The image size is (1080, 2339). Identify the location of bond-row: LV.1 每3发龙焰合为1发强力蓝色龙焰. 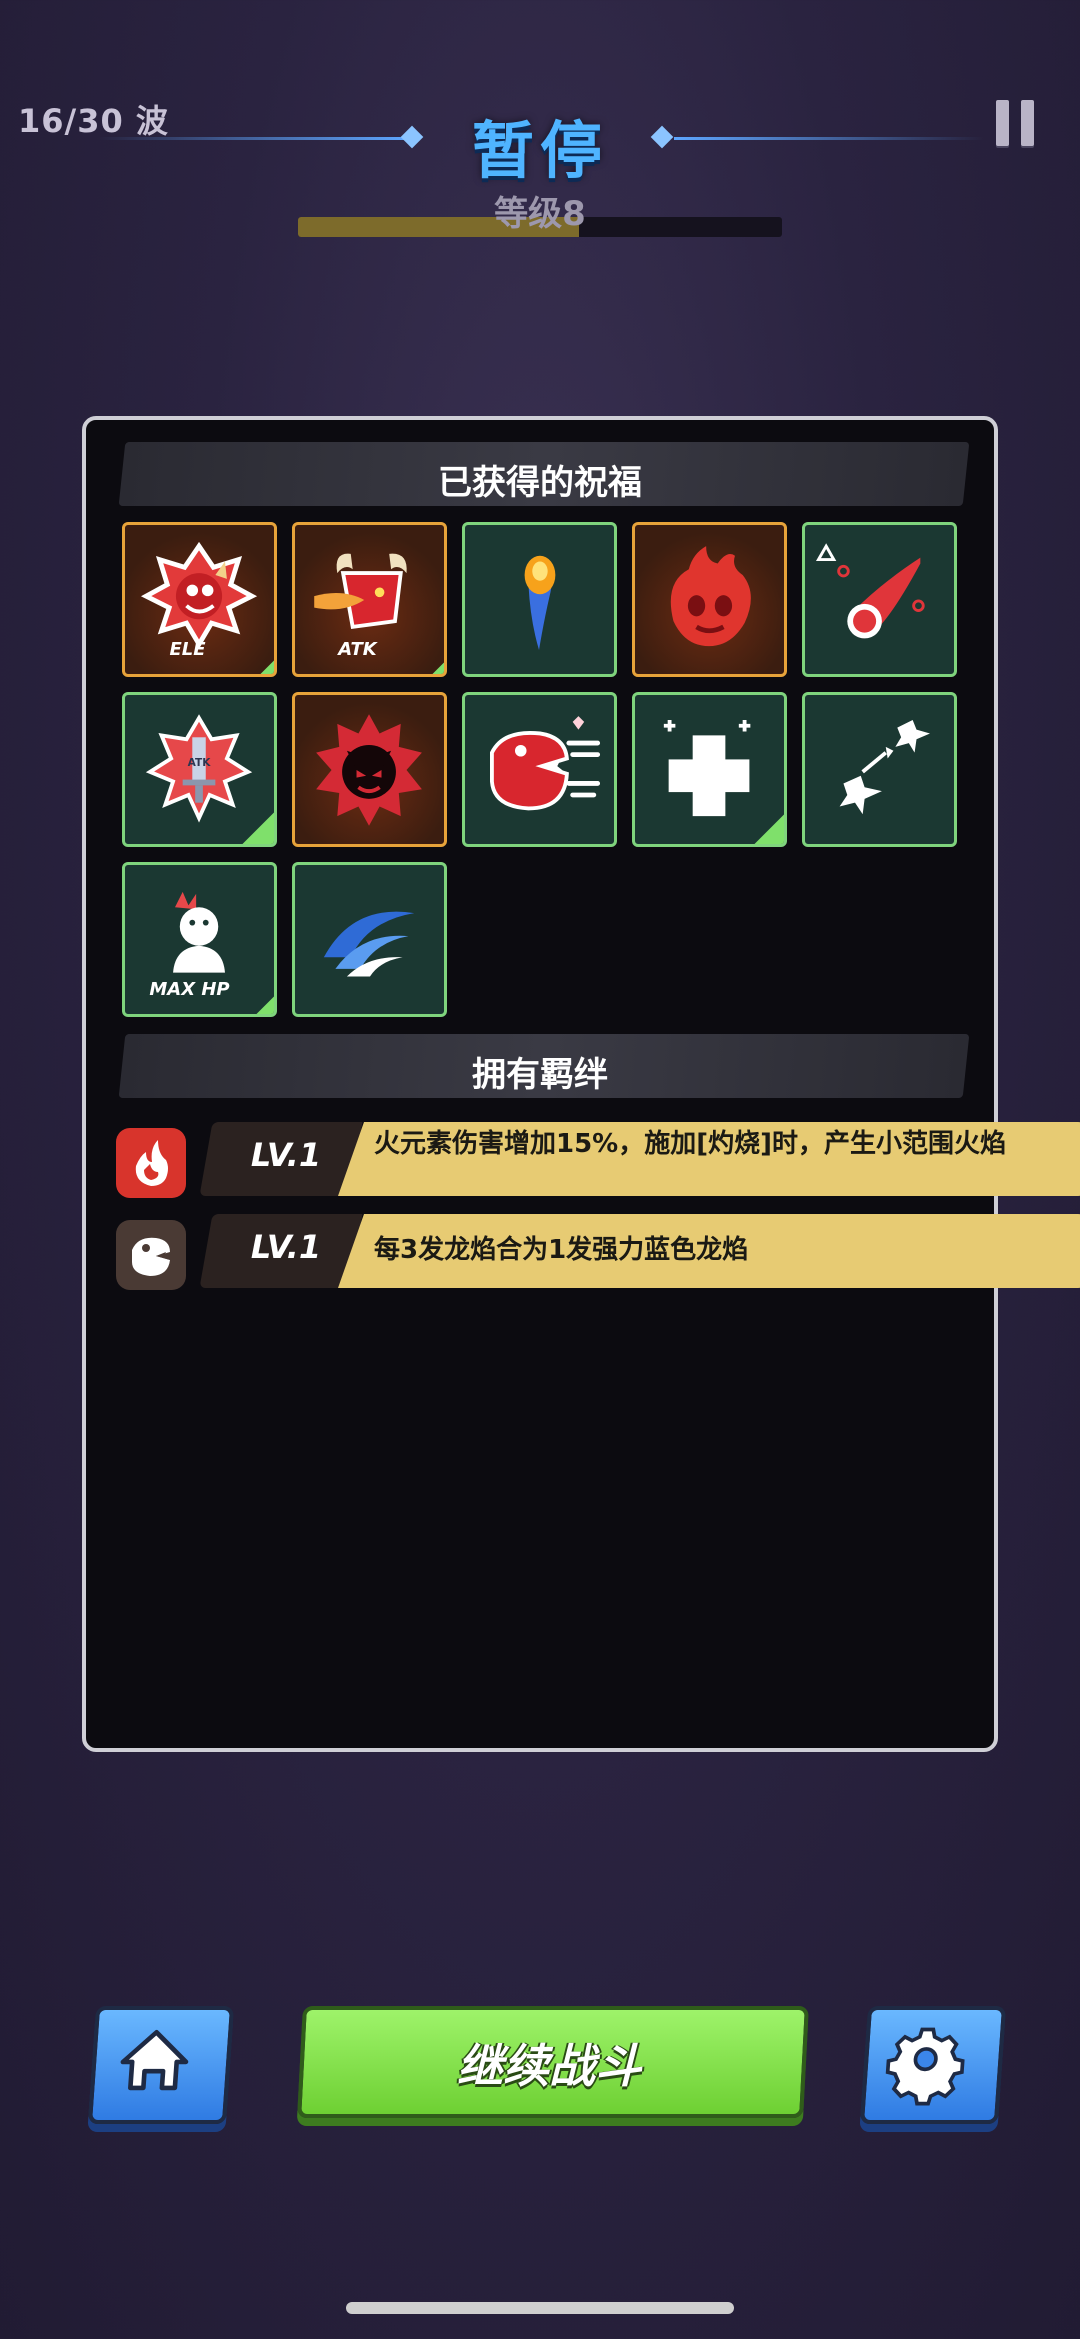
(598, 1252).